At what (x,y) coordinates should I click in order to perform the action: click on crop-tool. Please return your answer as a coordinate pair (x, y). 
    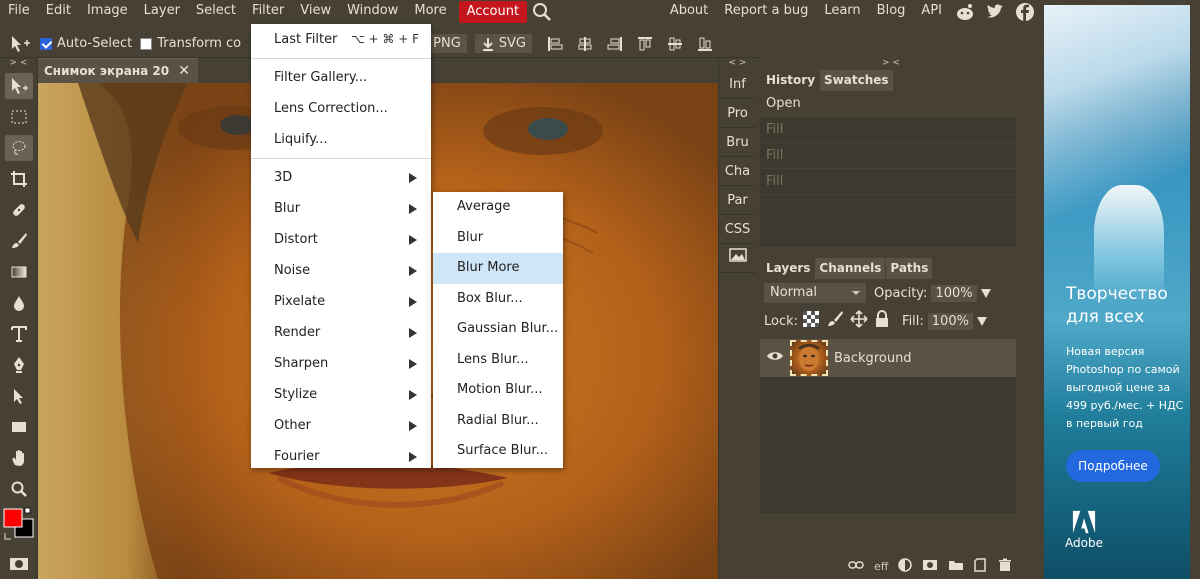
    Looking at the image, I should click on (19, 178).